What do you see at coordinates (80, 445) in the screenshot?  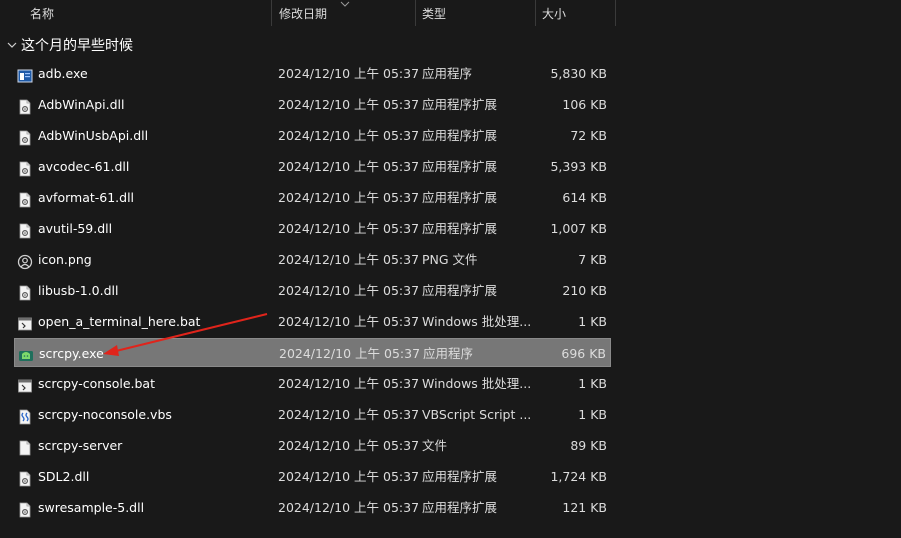 I see `file-name: scrcpy-server` at bounding box center [80, 445].